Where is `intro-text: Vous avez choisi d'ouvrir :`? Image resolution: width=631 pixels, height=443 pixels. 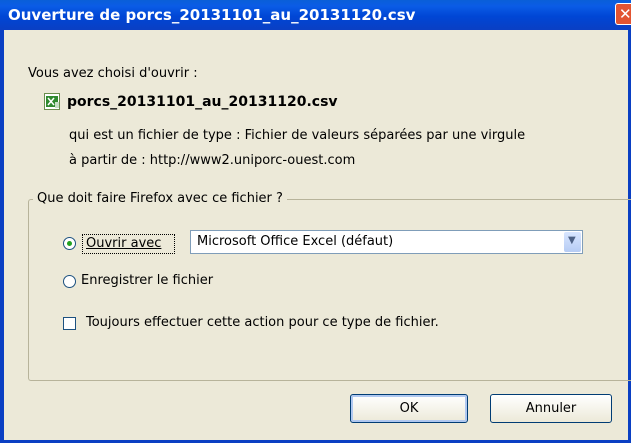 intro-text: Vous avez choisi d'ouvrir : is located at coordinates (113, 73).